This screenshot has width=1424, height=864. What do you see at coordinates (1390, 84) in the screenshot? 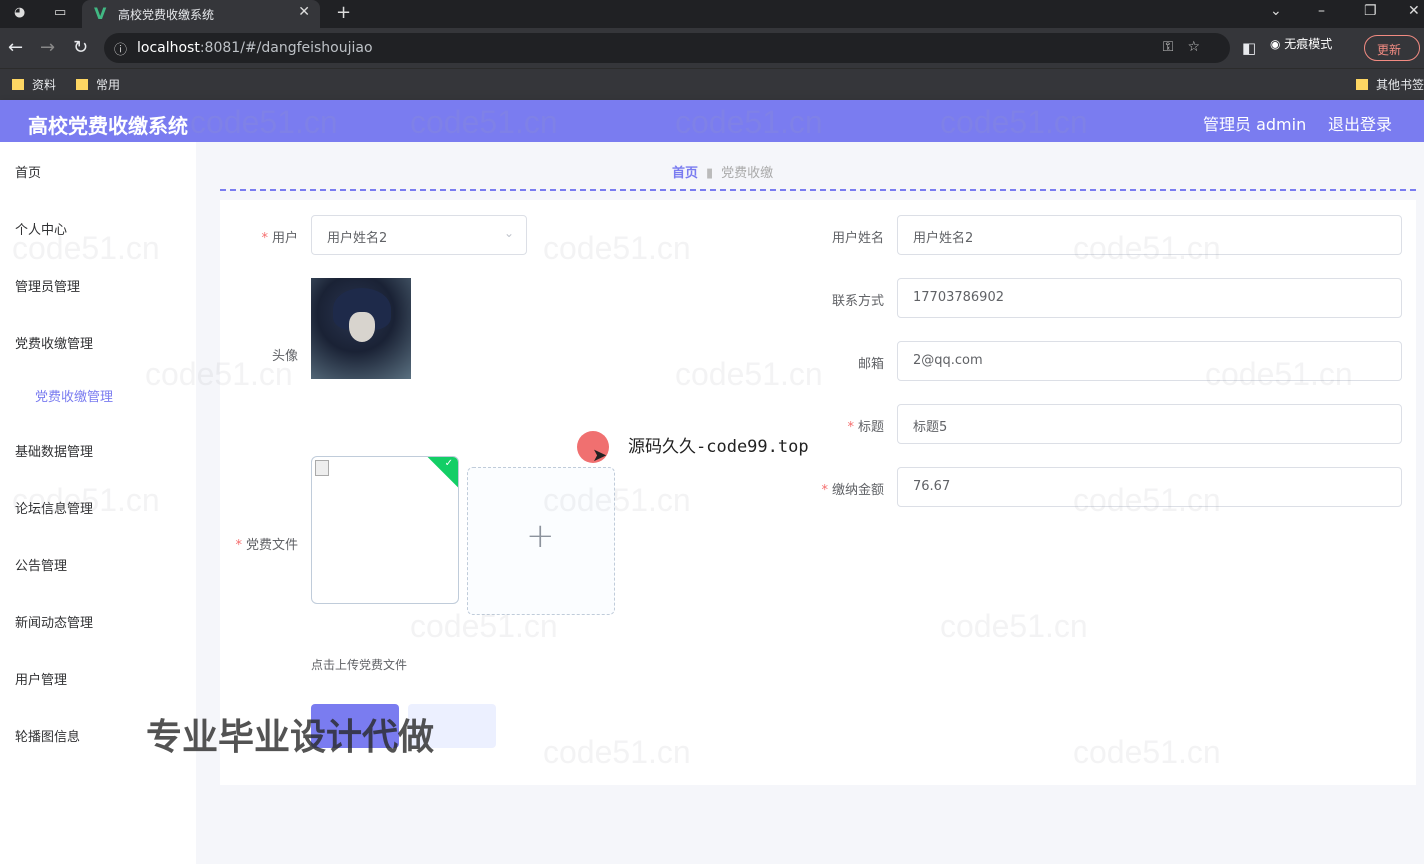
I see `bookmark-folder-other: 其他书签` at bounding box center [1390, 84].